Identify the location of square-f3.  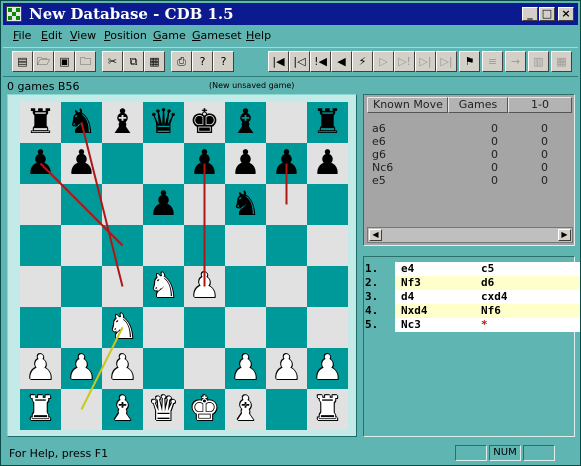
(245, 327).